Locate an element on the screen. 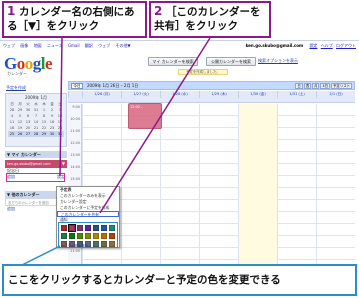  event-time: 12:00 – is located at coordinates (136, 107).